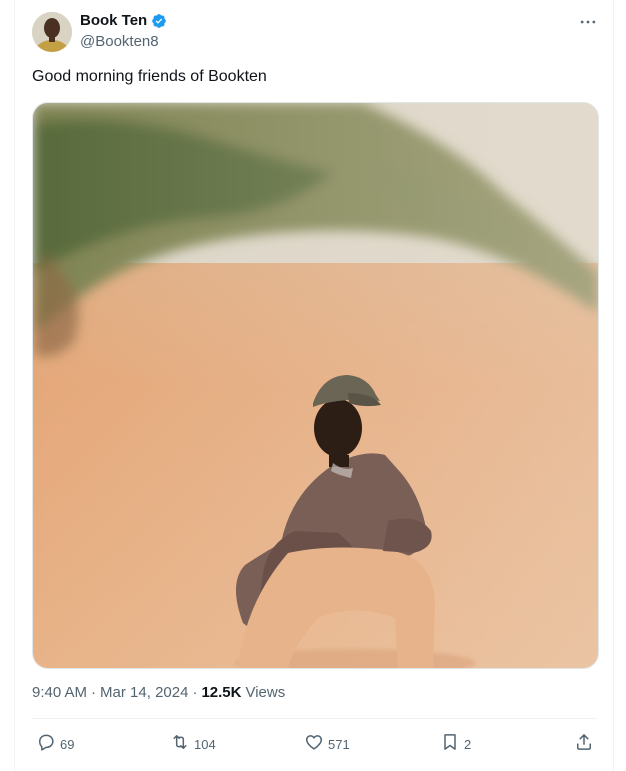 The height and width of the screenshot is (771, 626). I want to click on author-name-row: Book Ten, so click(123, 20).